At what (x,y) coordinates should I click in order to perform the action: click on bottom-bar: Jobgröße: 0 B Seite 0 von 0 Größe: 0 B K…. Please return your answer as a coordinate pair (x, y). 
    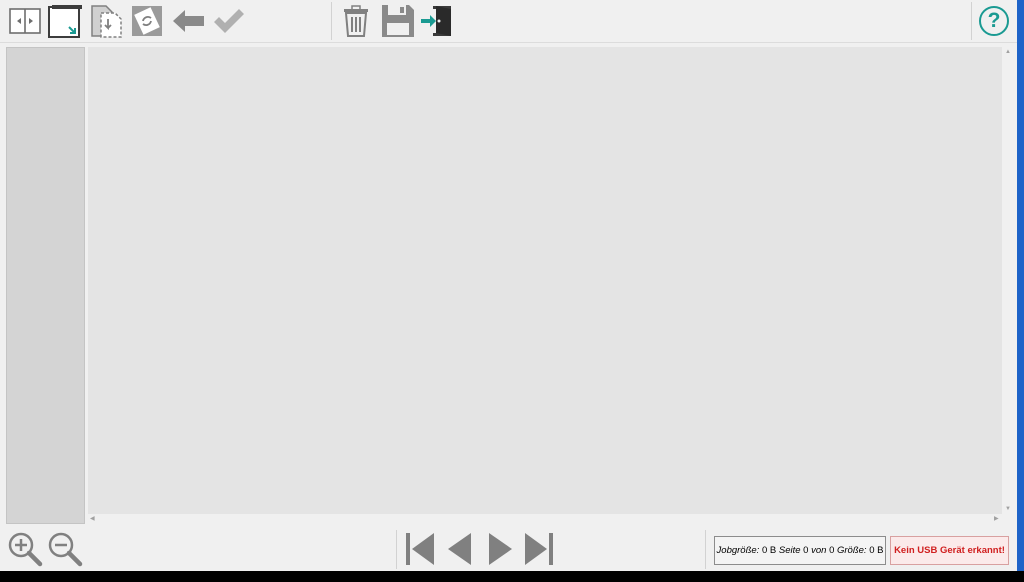
    Looking at the image, I should click on (508, 549).